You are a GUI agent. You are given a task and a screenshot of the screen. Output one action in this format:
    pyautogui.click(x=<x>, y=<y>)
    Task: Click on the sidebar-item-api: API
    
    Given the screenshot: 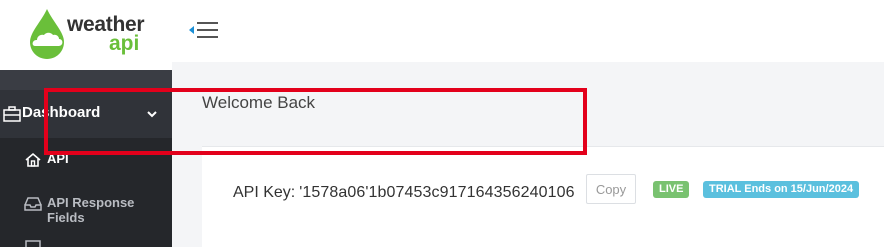 What is the action you would take?
    pyautogui.click(x=86, y=160)
    